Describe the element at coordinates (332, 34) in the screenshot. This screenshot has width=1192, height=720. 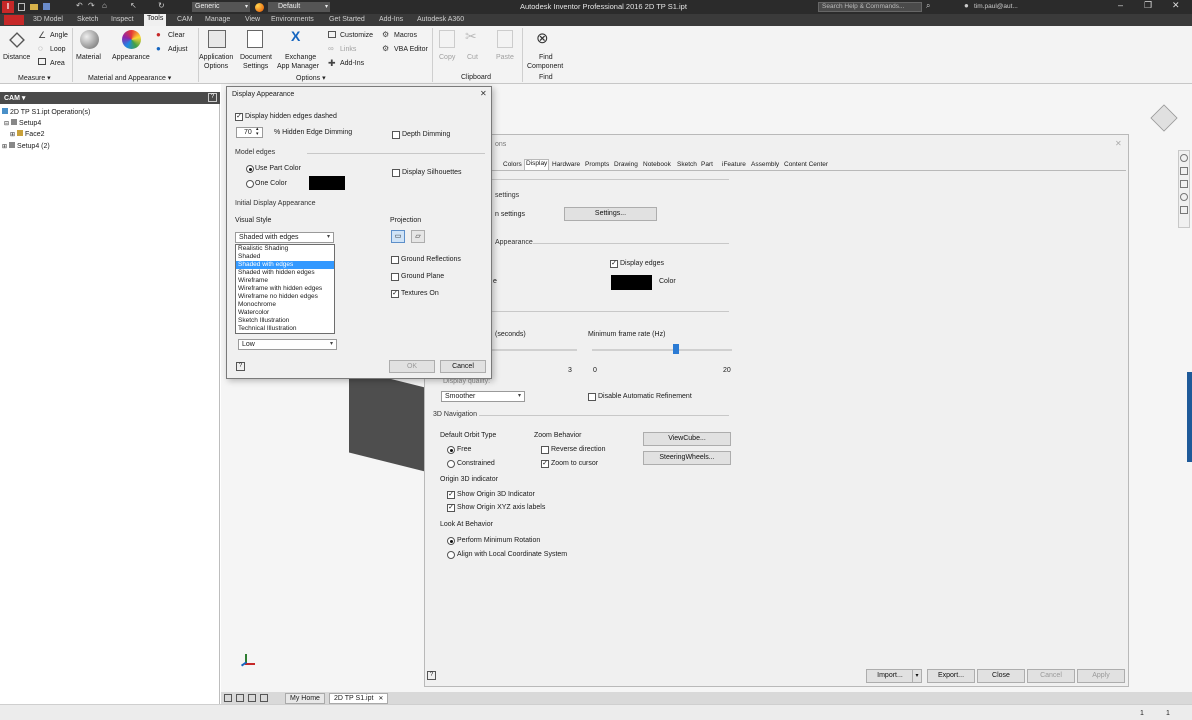
I see `customize-icon` at that location.